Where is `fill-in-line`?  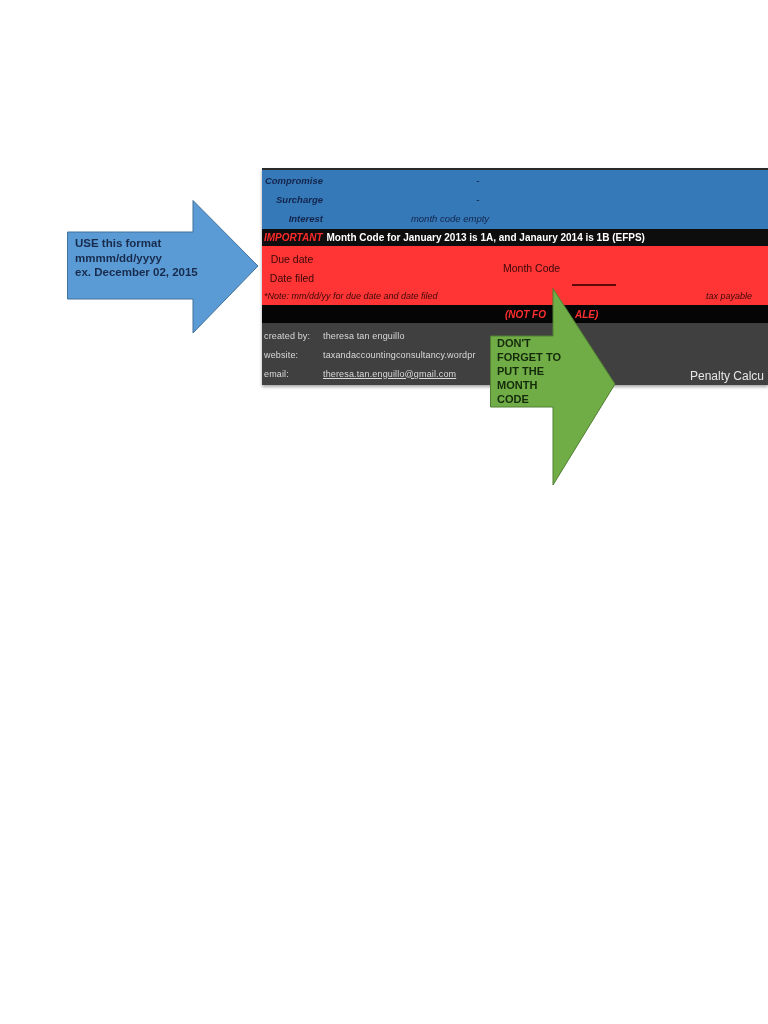 fill-in-line is located at coordinates (594, 285).